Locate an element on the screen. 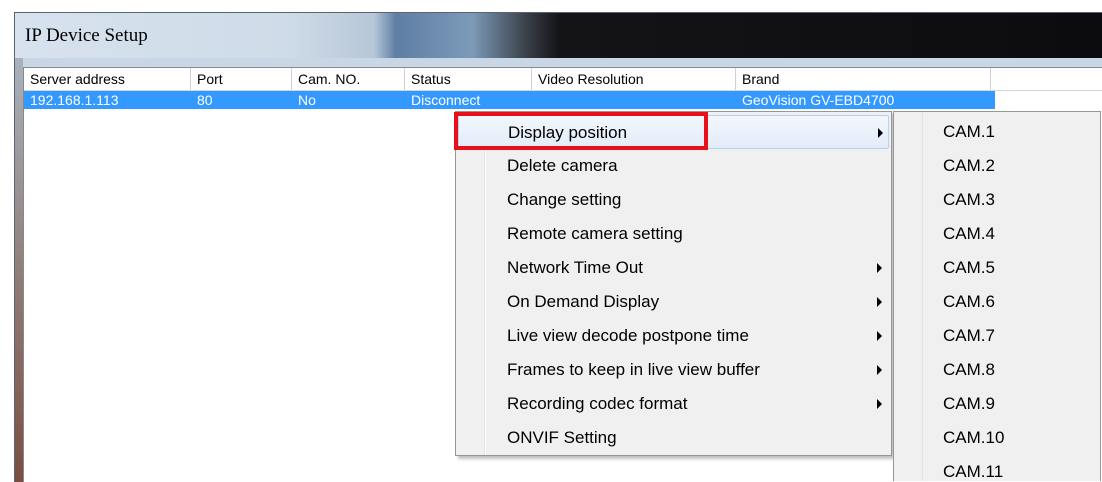  submenu-item-cam-4: CAM.4 is located at coordinates (997, 234).